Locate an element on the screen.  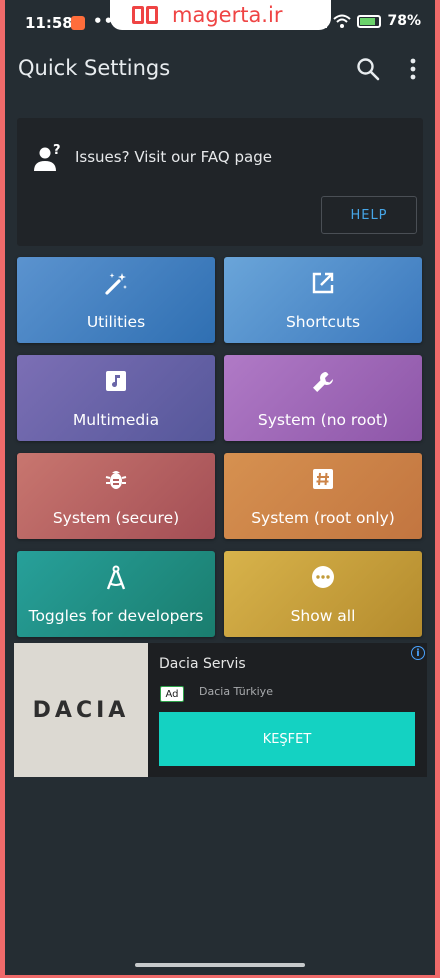
ad-title: Dacia Servis is located at coordinates (202, 664).